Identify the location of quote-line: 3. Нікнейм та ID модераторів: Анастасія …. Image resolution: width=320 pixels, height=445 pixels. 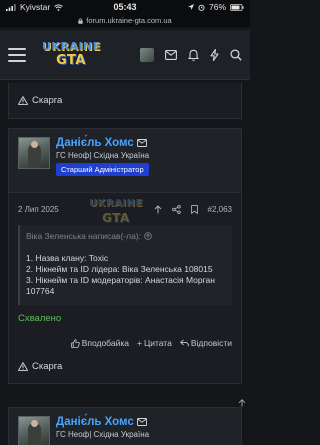
(120, 285).